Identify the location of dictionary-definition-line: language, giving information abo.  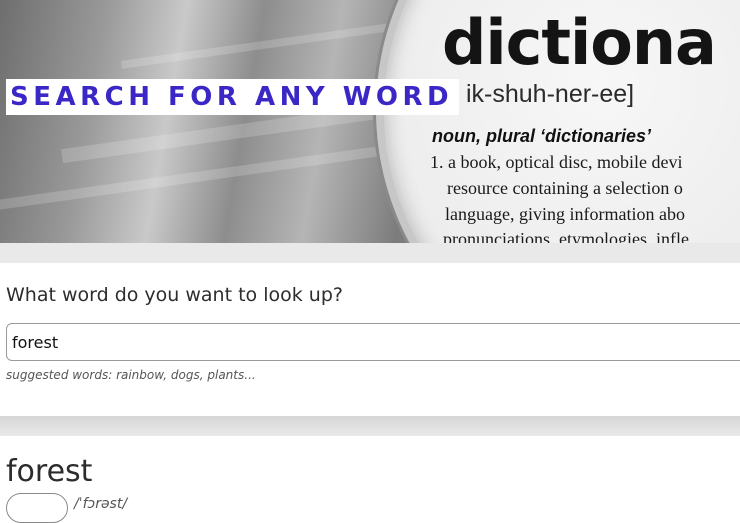
(565, 214).